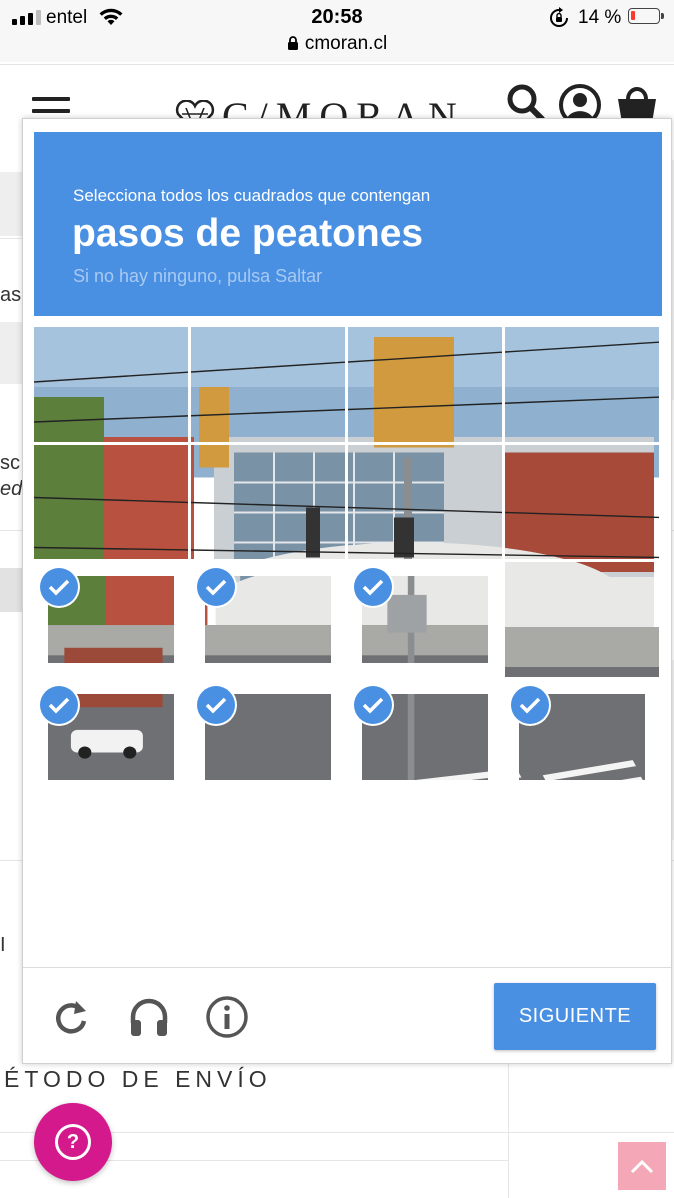  Describe the element at coordinates (11, 489) in the screenshot. I see `bg-text-fragment: ed` at that location.